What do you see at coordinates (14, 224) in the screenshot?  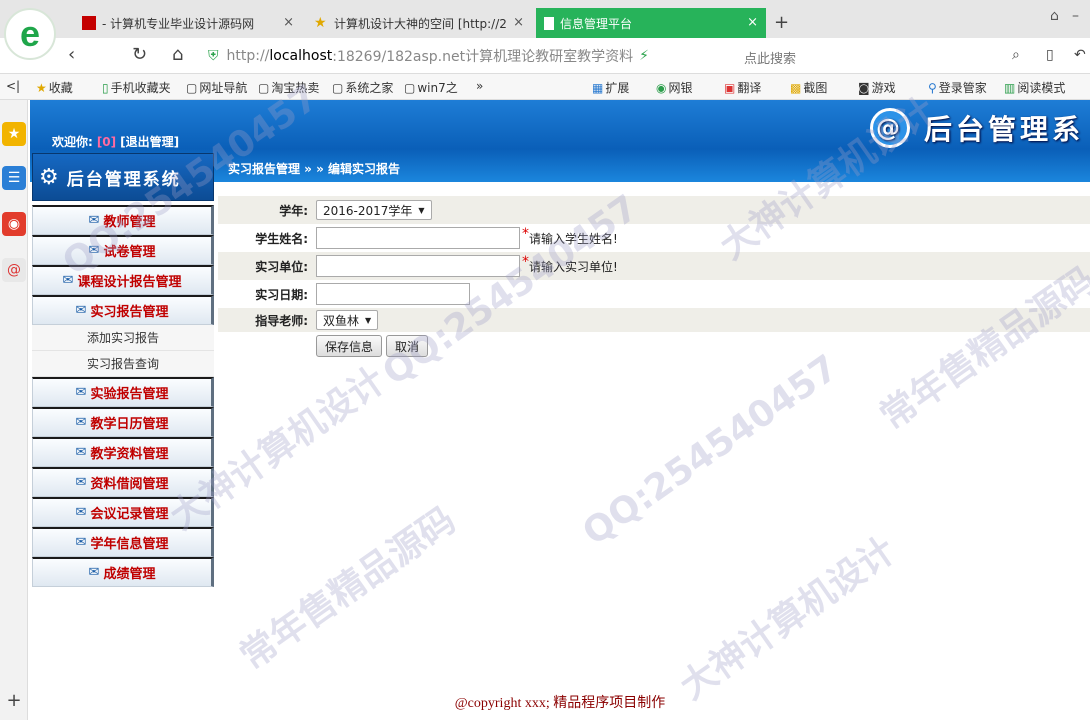 I see `weibo-icon: ◉` at bounding box center [14, 224].